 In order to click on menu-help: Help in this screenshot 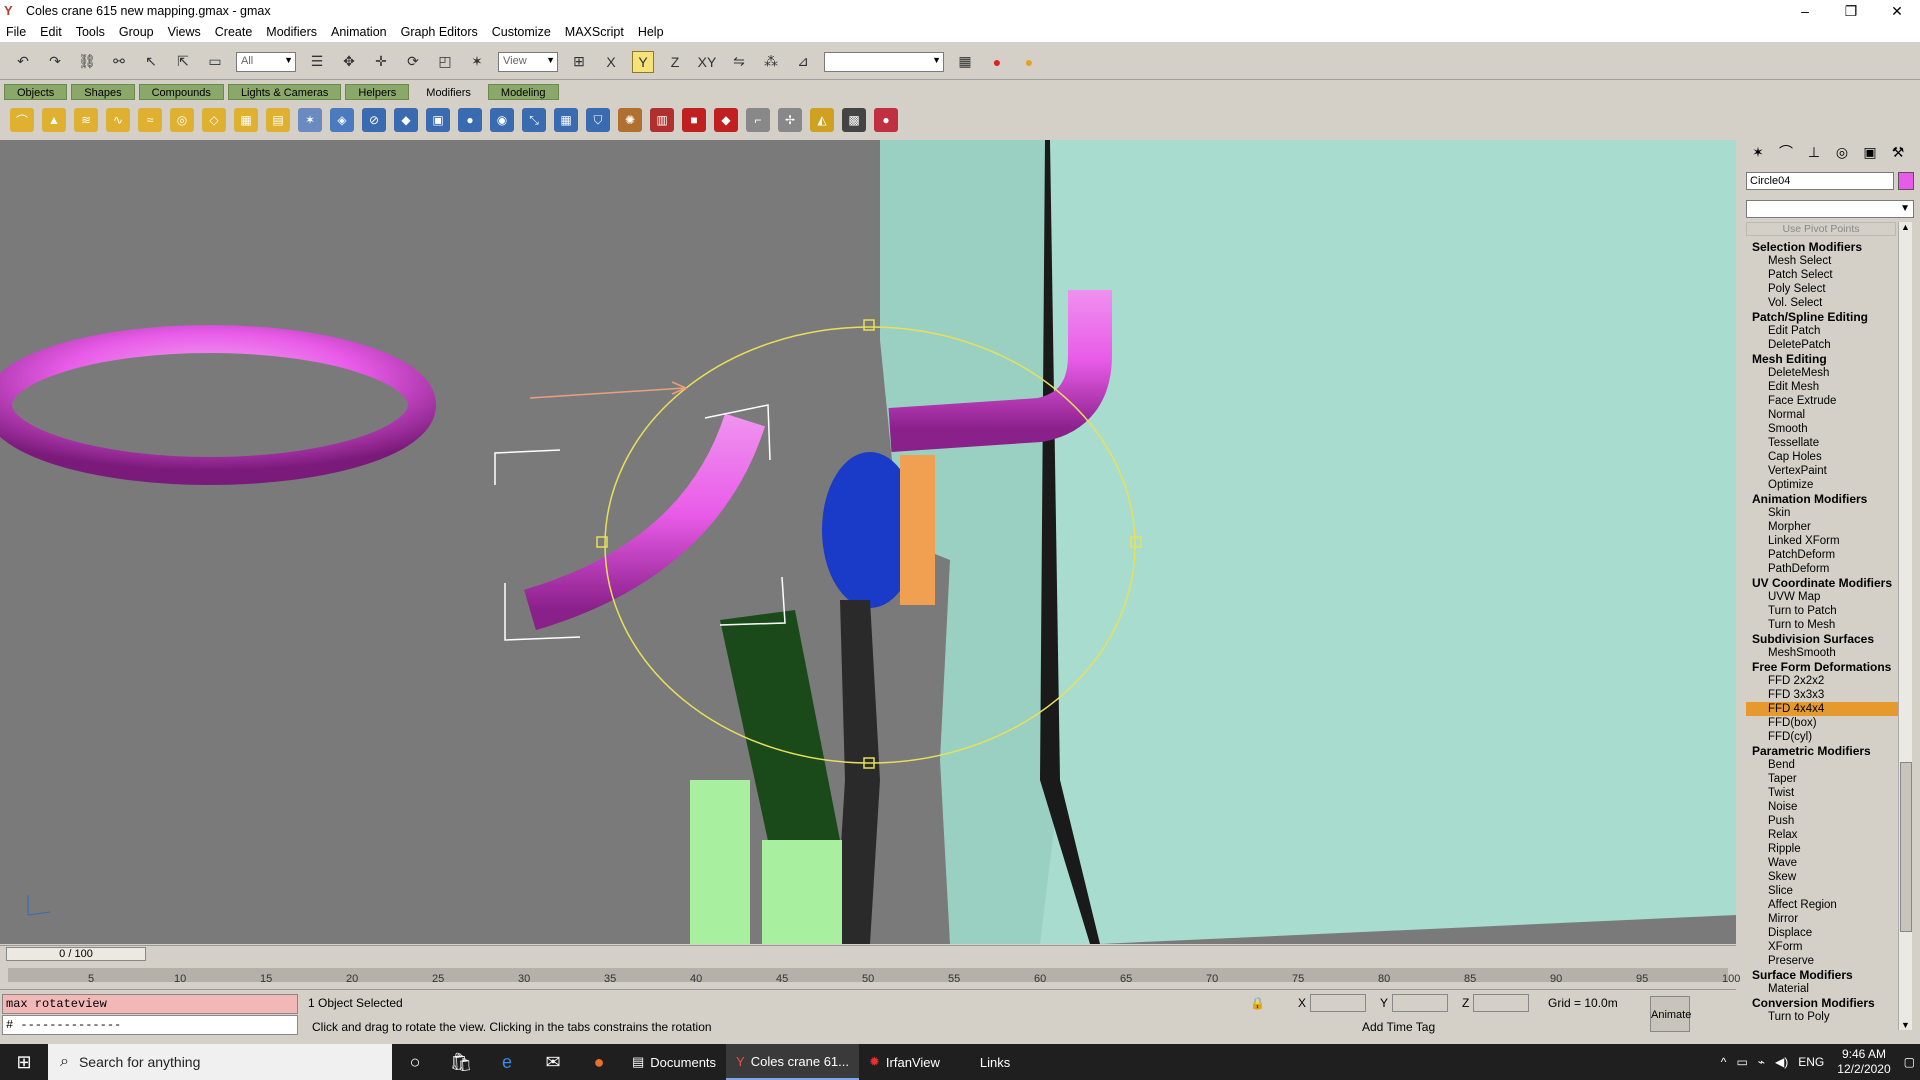, I will do `click(651, 32)`.